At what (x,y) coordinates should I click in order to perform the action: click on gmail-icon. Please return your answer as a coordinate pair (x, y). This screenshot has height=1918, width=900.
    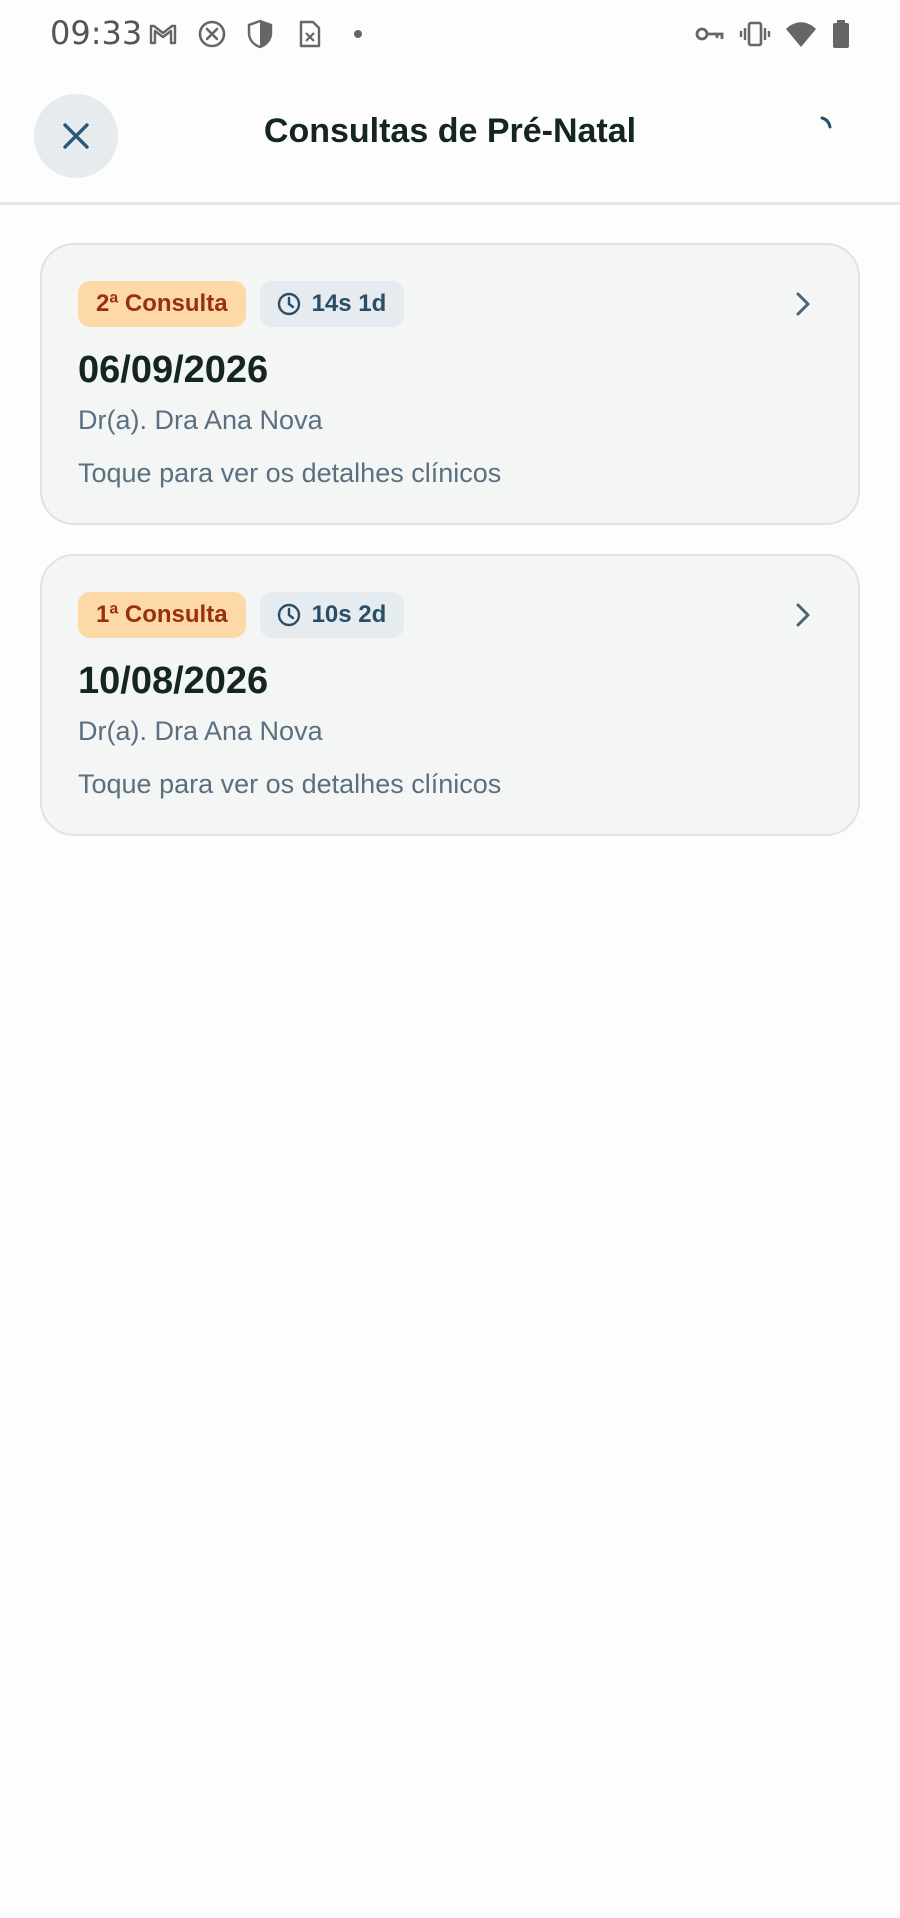
    Looking at the image, I should click on (163, 34).